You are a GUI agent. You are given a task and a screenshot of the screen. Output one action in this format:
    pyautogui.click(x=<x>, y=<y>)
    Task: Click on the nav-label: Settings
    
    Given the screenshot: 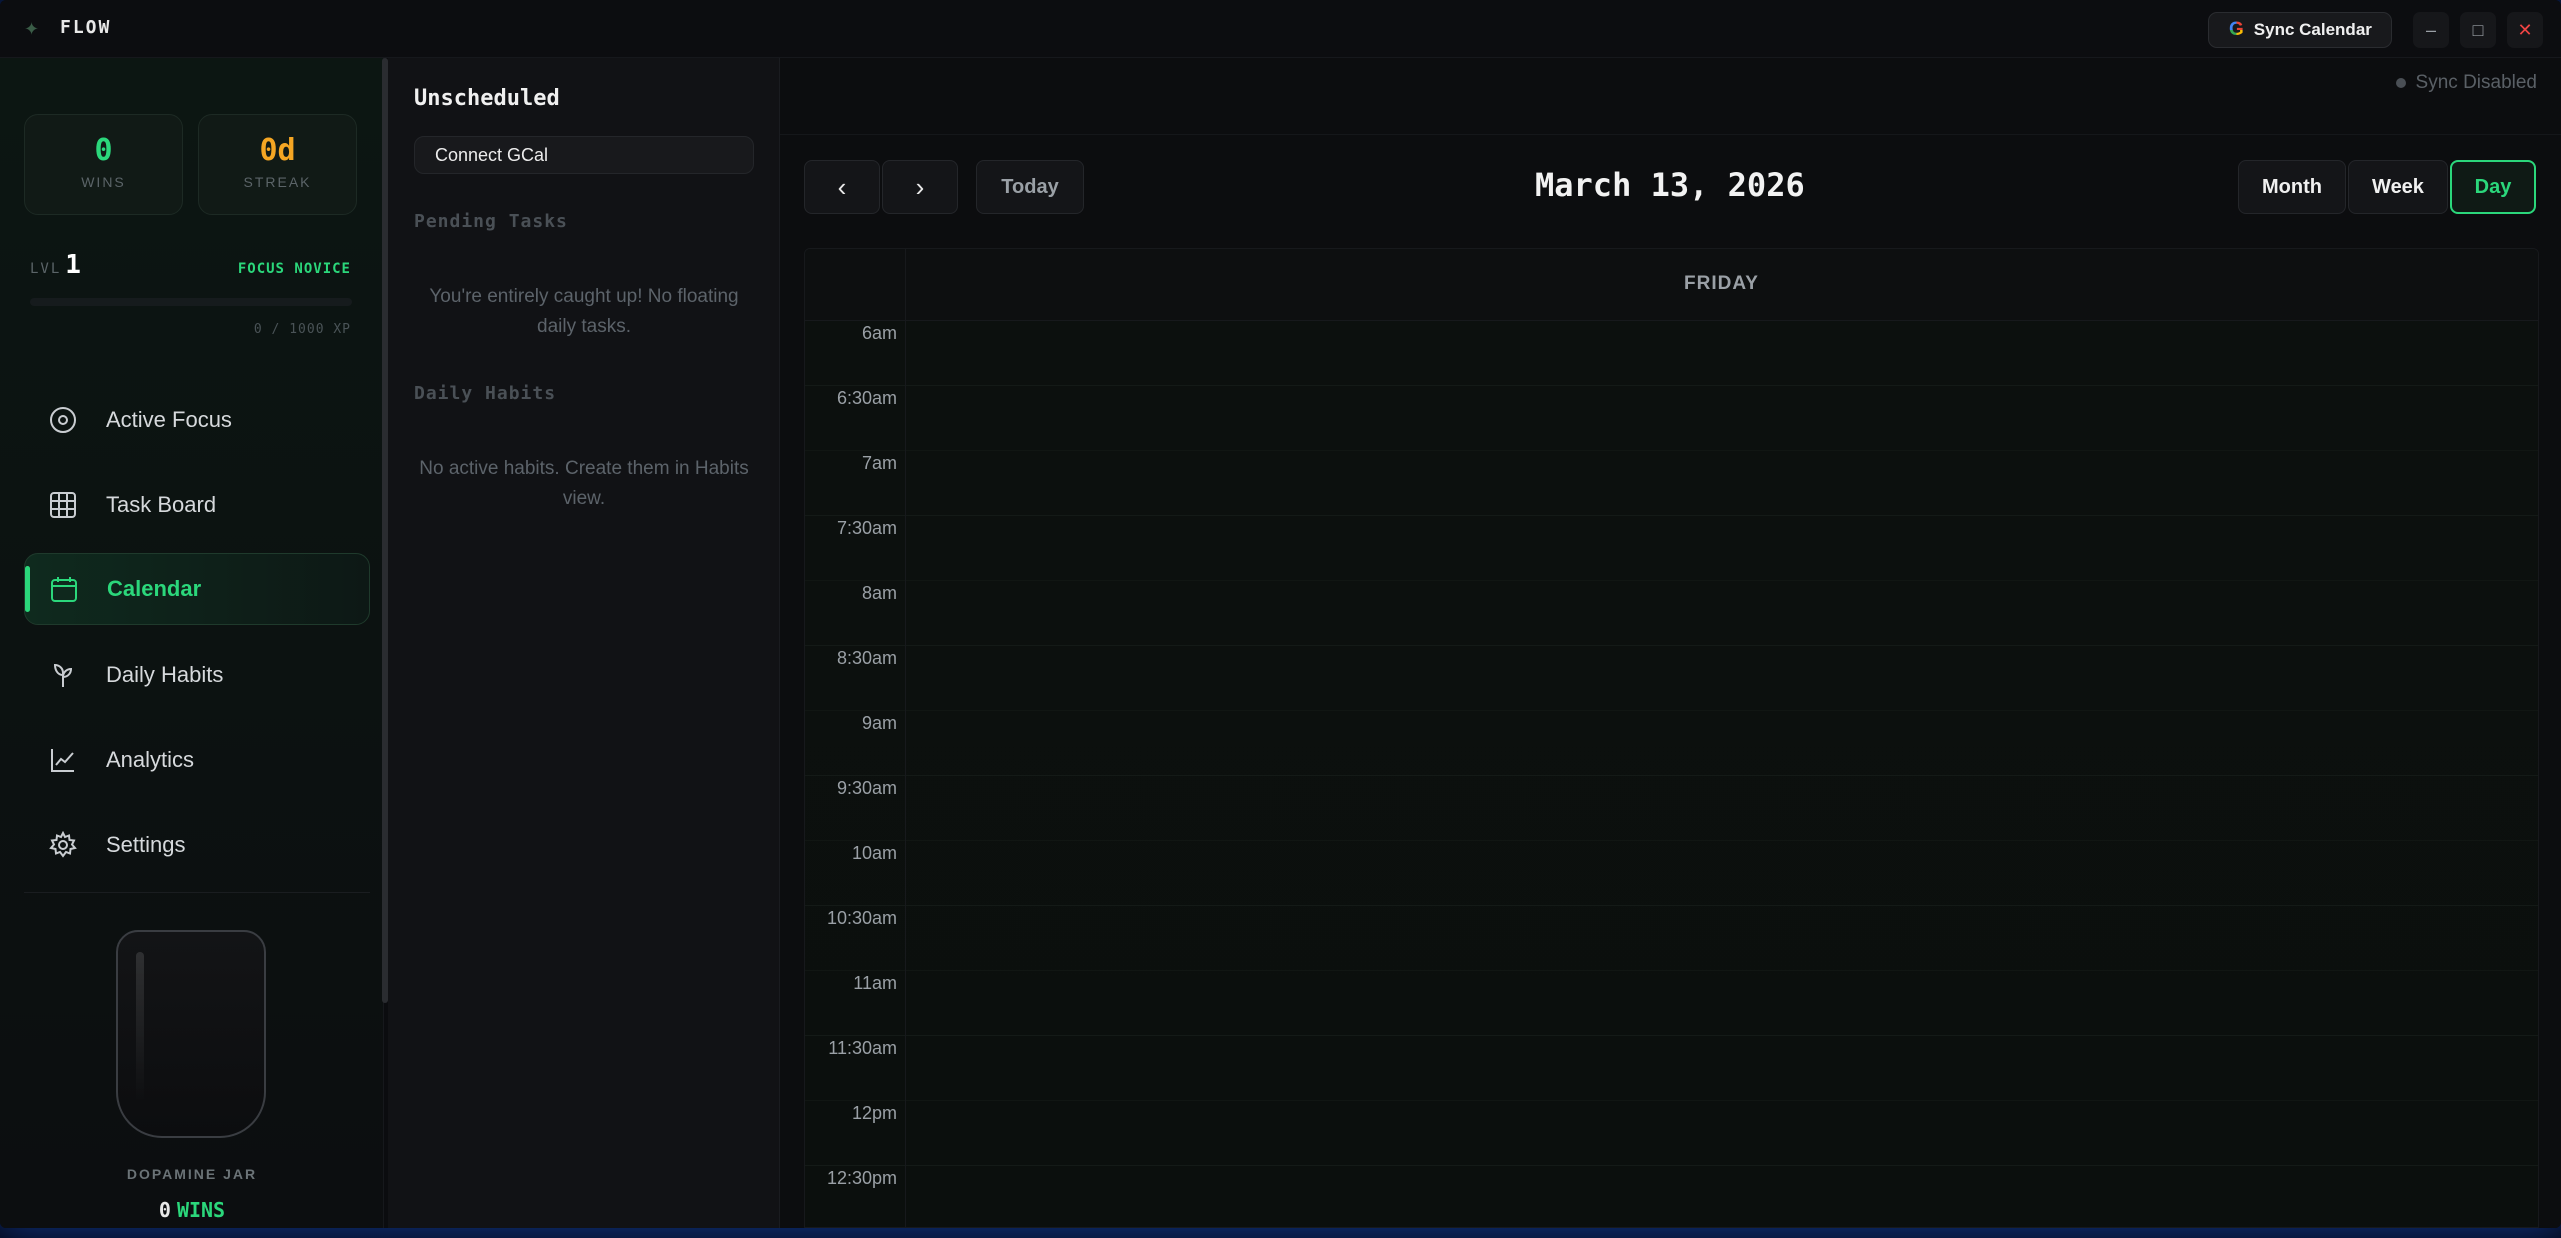 What is the action you would take?
    pyautogui.click(x=146, y=844)
    